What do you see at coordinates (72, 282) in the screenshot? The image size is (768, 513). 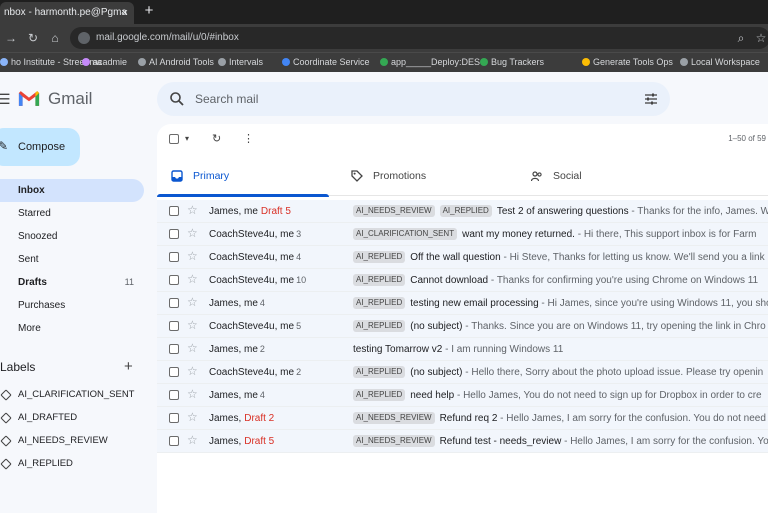 I see `sidebar-item-drafts: Drafts 11` at bounding box center [72, 282].